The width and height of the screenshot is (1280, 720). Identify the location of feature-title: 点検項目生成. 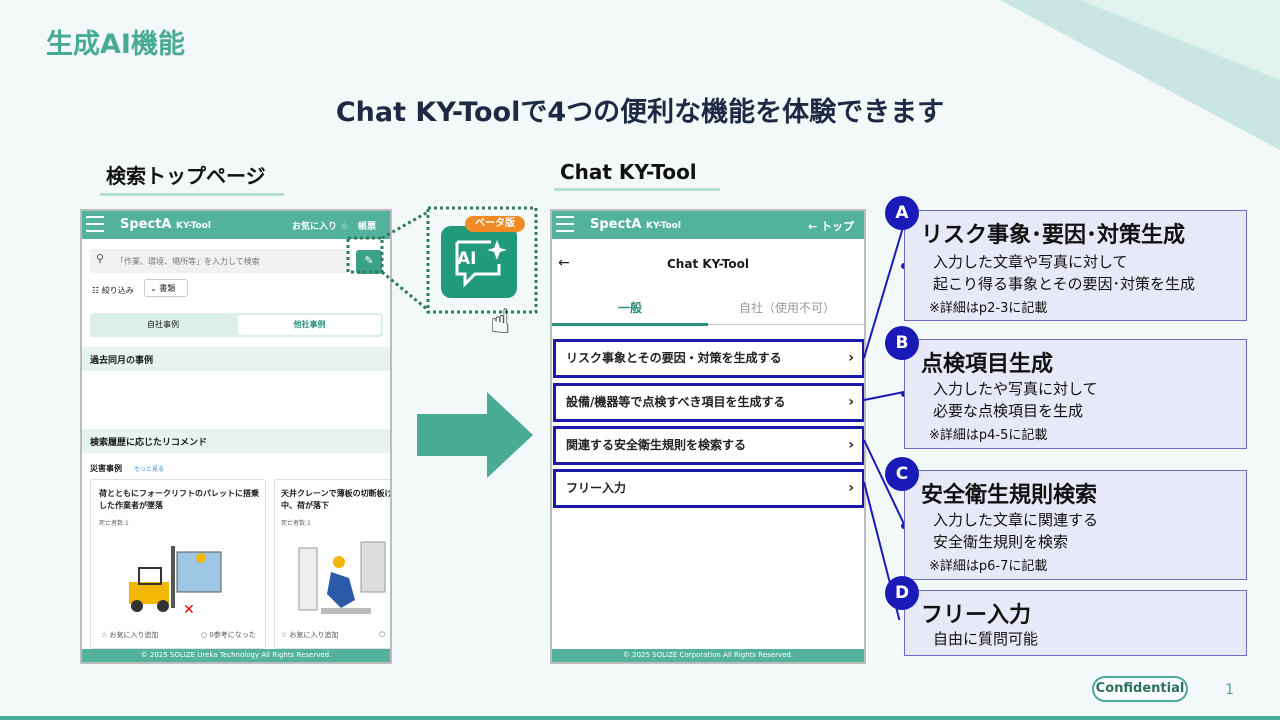
(987, 364).